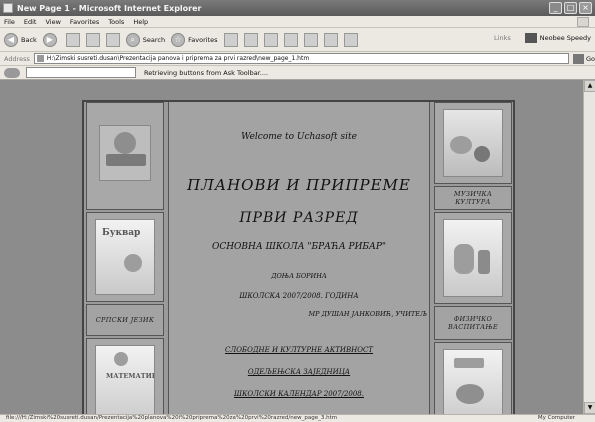  Describe the element at coordinates (140, 22) in the screenshot. I see `menu-help: Help` at that location.